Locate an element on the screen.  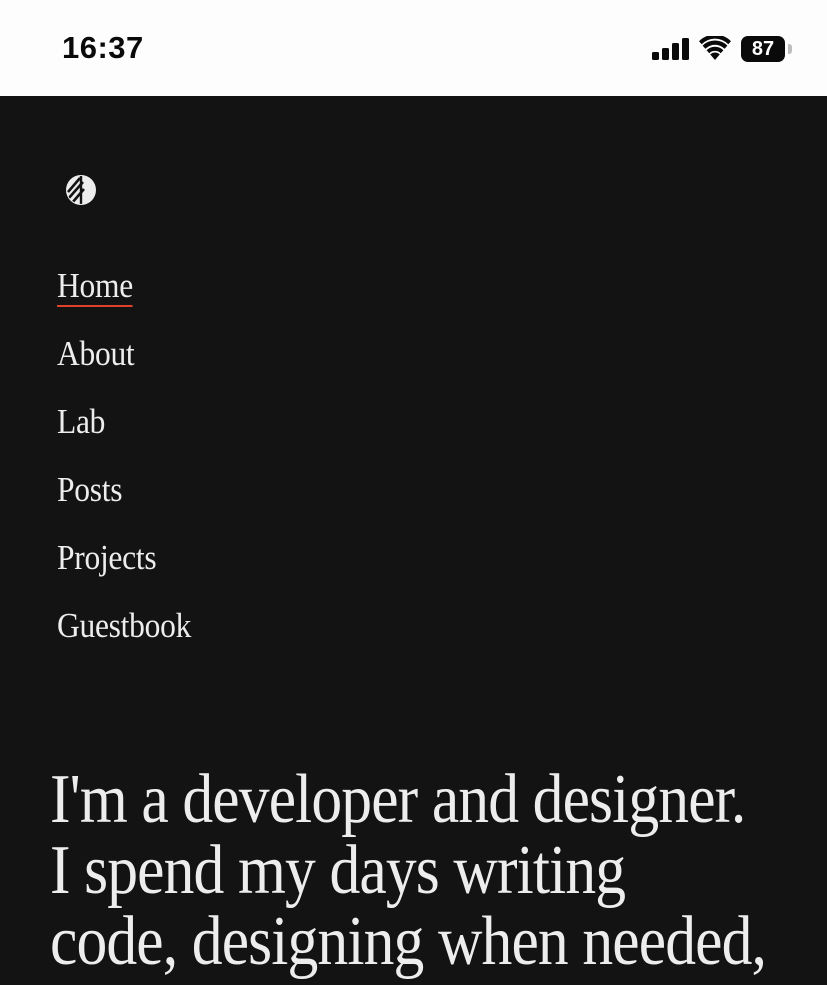
nav-item-lab: Lab is located at coordinates (124, 436).